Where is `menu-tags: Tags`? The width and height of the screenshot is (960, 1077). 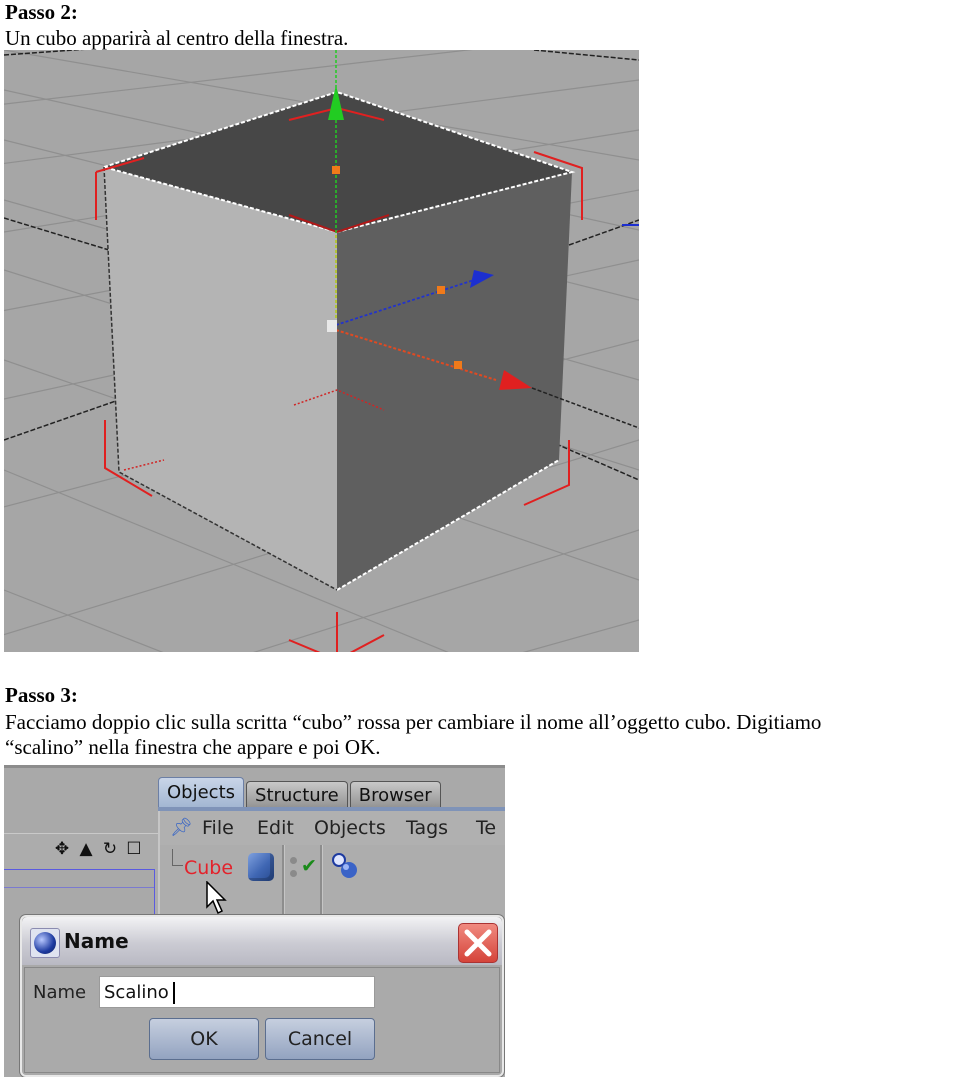
menu-tags: Tags is located at coordinates (427, 828).